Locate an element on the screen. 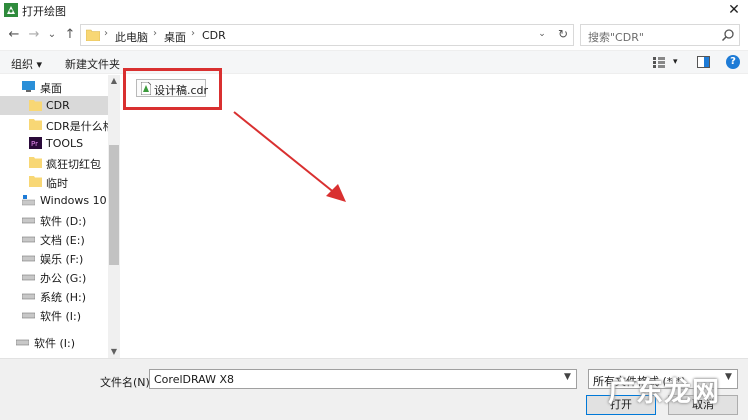 Image resolution: width=748 pixels, height=420 pixels. sidebar-item-cdr: CDR is located at coordinates (54, 105).